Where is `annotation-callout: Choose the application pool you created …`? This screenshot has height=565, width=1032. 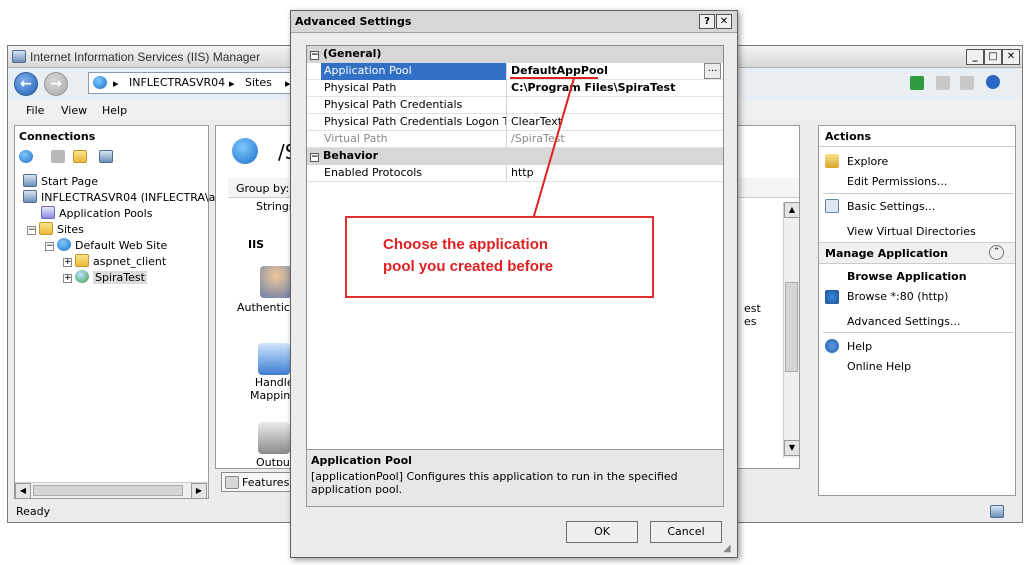
annotation-callout: Choose the application pool you created … is located at coordinates (499, 257).